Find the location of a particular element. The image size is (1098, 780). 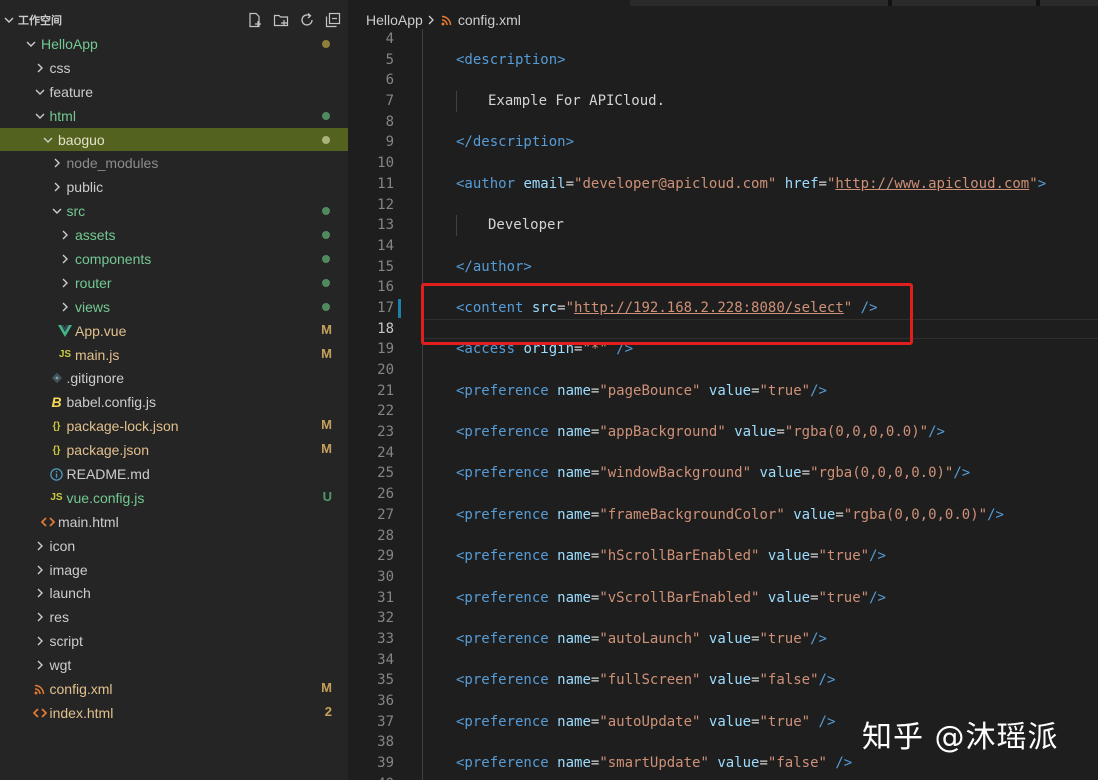

line-number: 29 is located at coordinates (385, 556).